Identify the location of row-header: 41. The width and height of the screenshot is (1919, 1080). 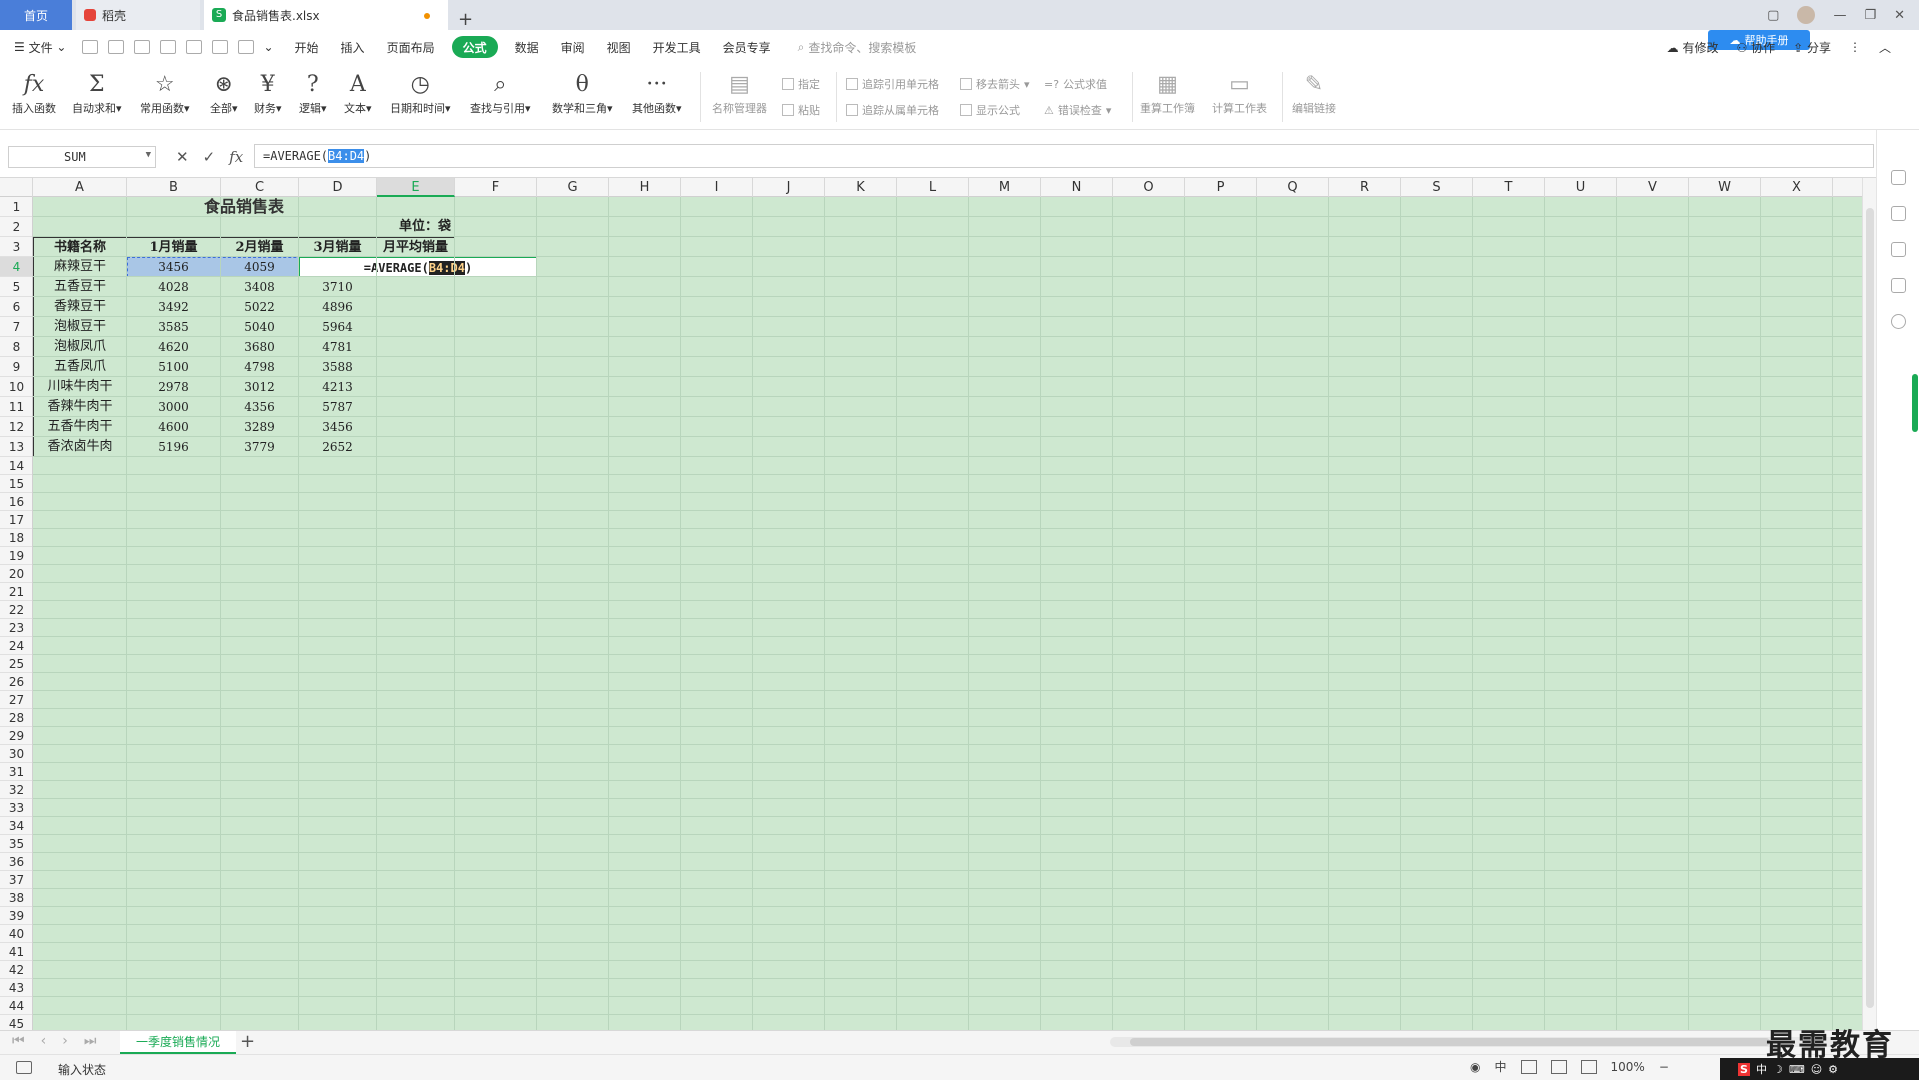
(16, 952).